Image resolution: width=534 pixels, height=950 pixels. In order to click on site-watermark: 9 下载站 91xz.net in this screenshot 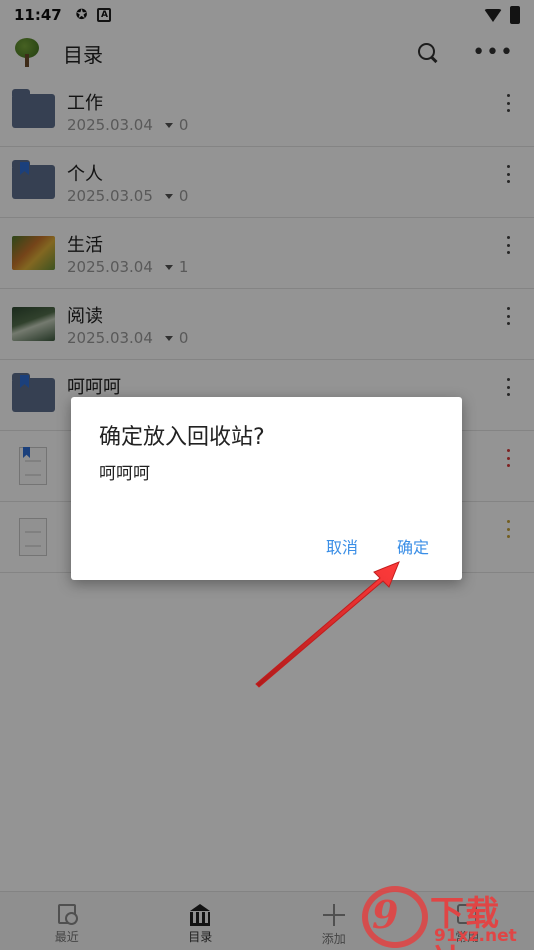, I will do `click(446, 917)`.